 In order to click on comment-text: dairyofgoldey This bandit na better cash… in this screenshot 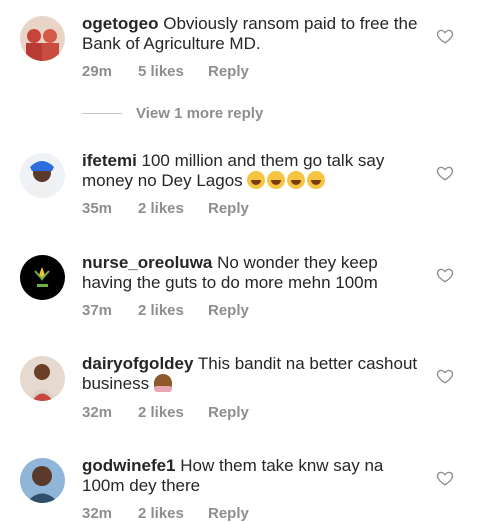, I will do `click(254, 374)`.